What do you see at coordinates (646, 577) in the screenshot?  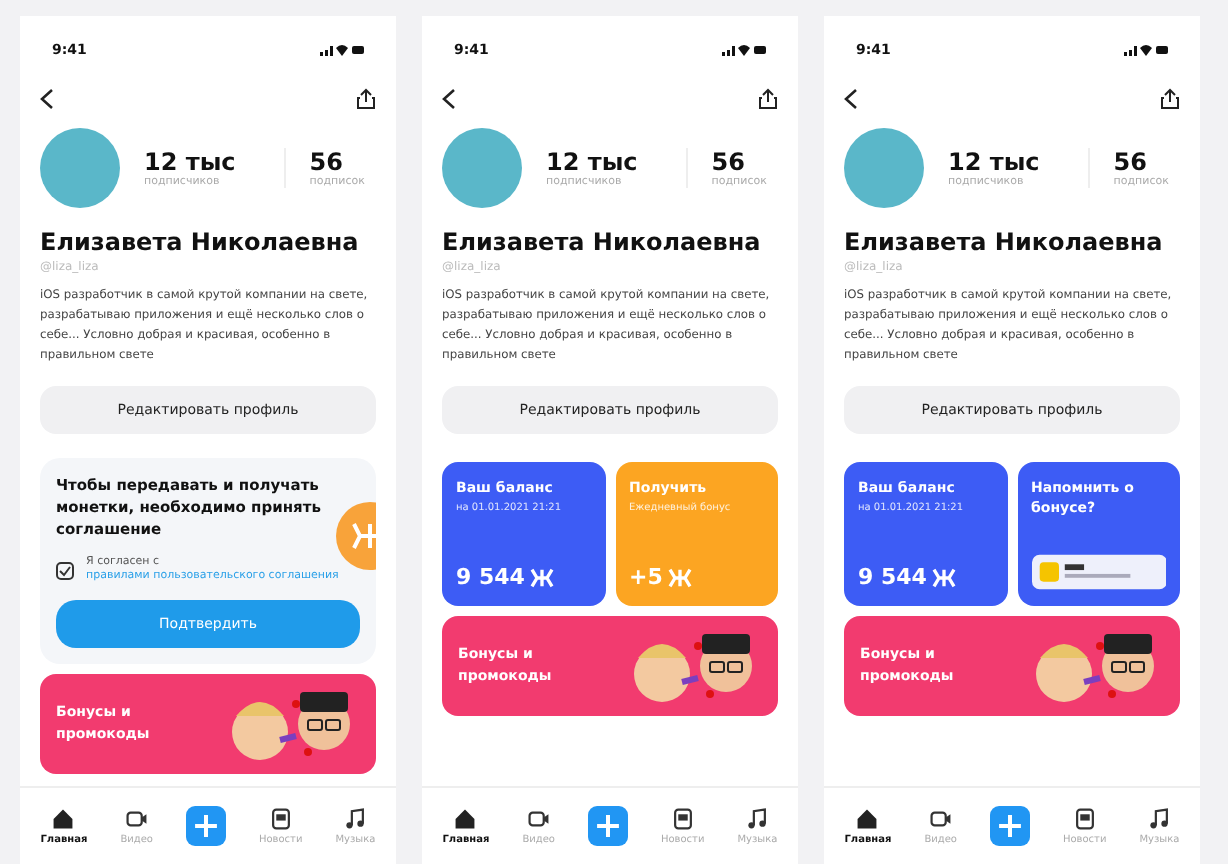 I see `bonus-amount: +5` at bounding box center [646, 577].